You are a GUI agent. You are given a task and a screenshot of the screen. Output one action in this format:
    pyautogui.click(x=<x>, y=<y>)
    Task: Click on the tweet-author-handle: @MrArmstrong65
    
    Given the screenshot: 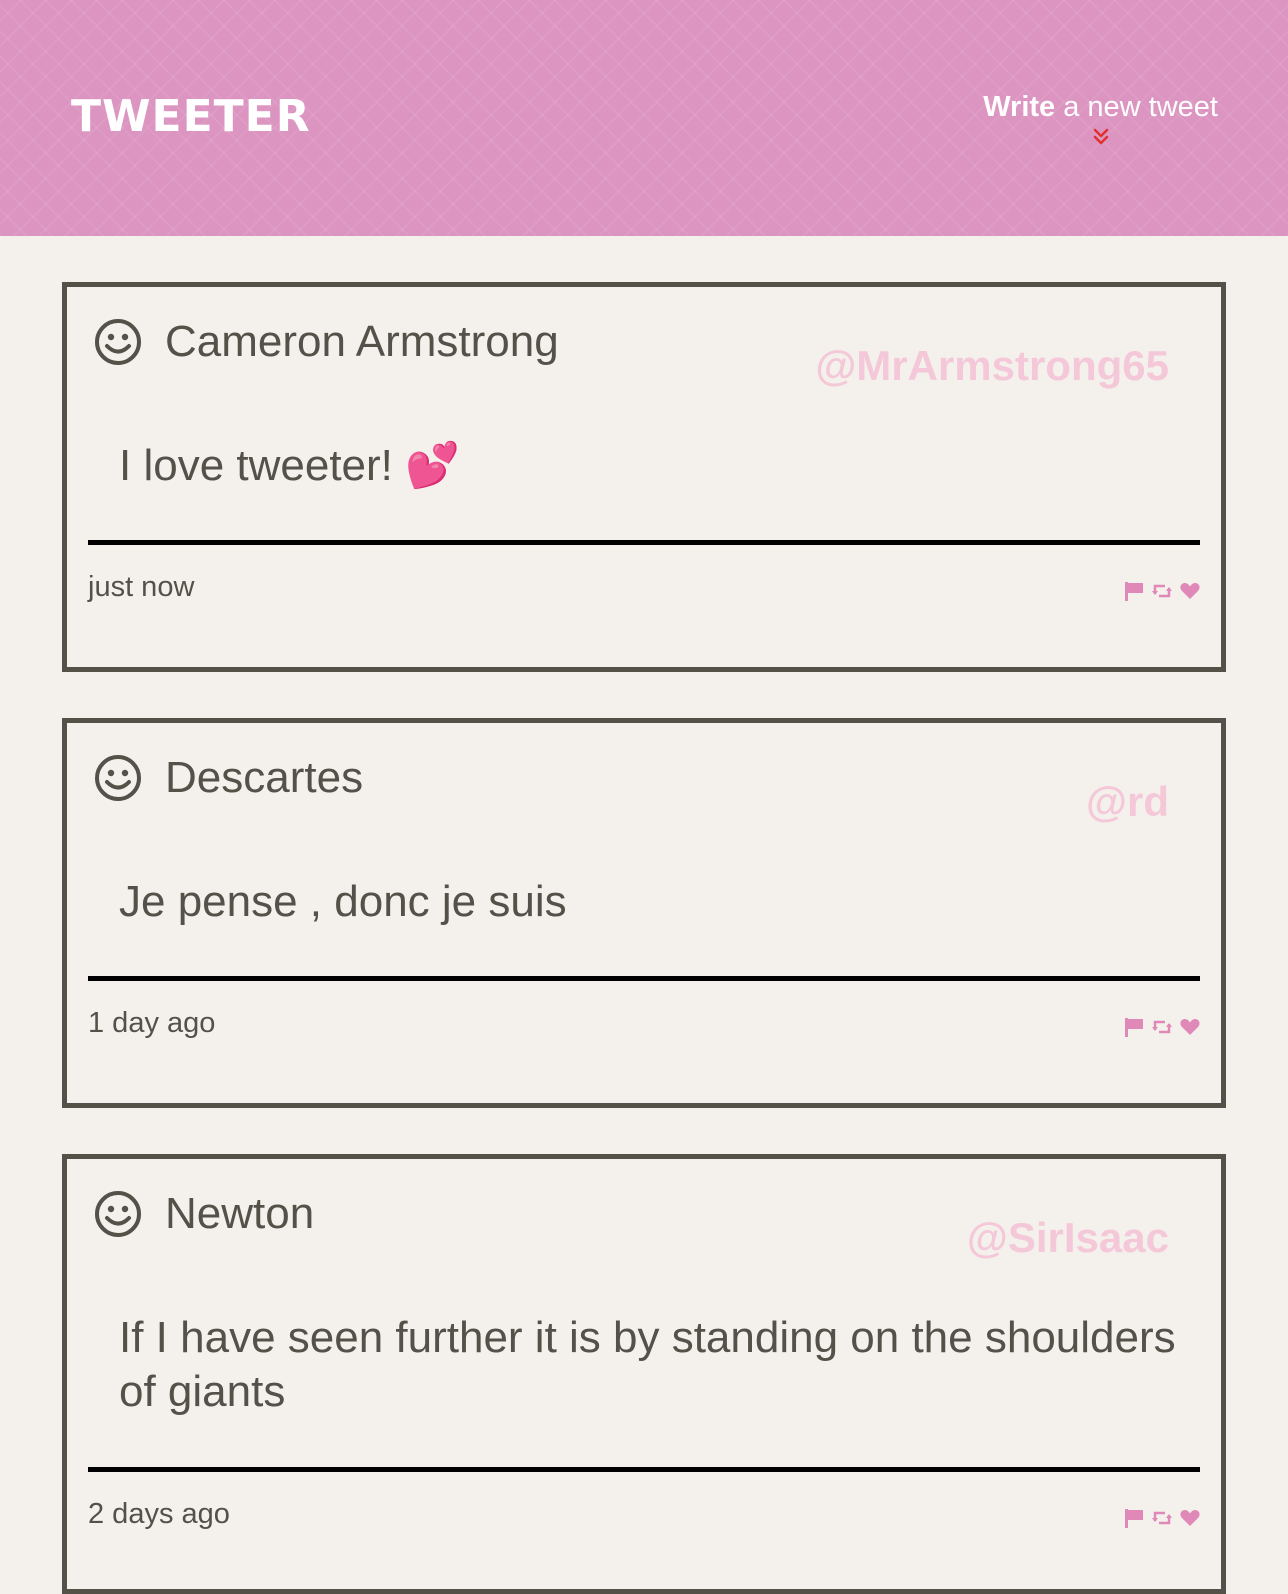 What is the action you would take?
    pyautogui.click(x=992, y=365)
    